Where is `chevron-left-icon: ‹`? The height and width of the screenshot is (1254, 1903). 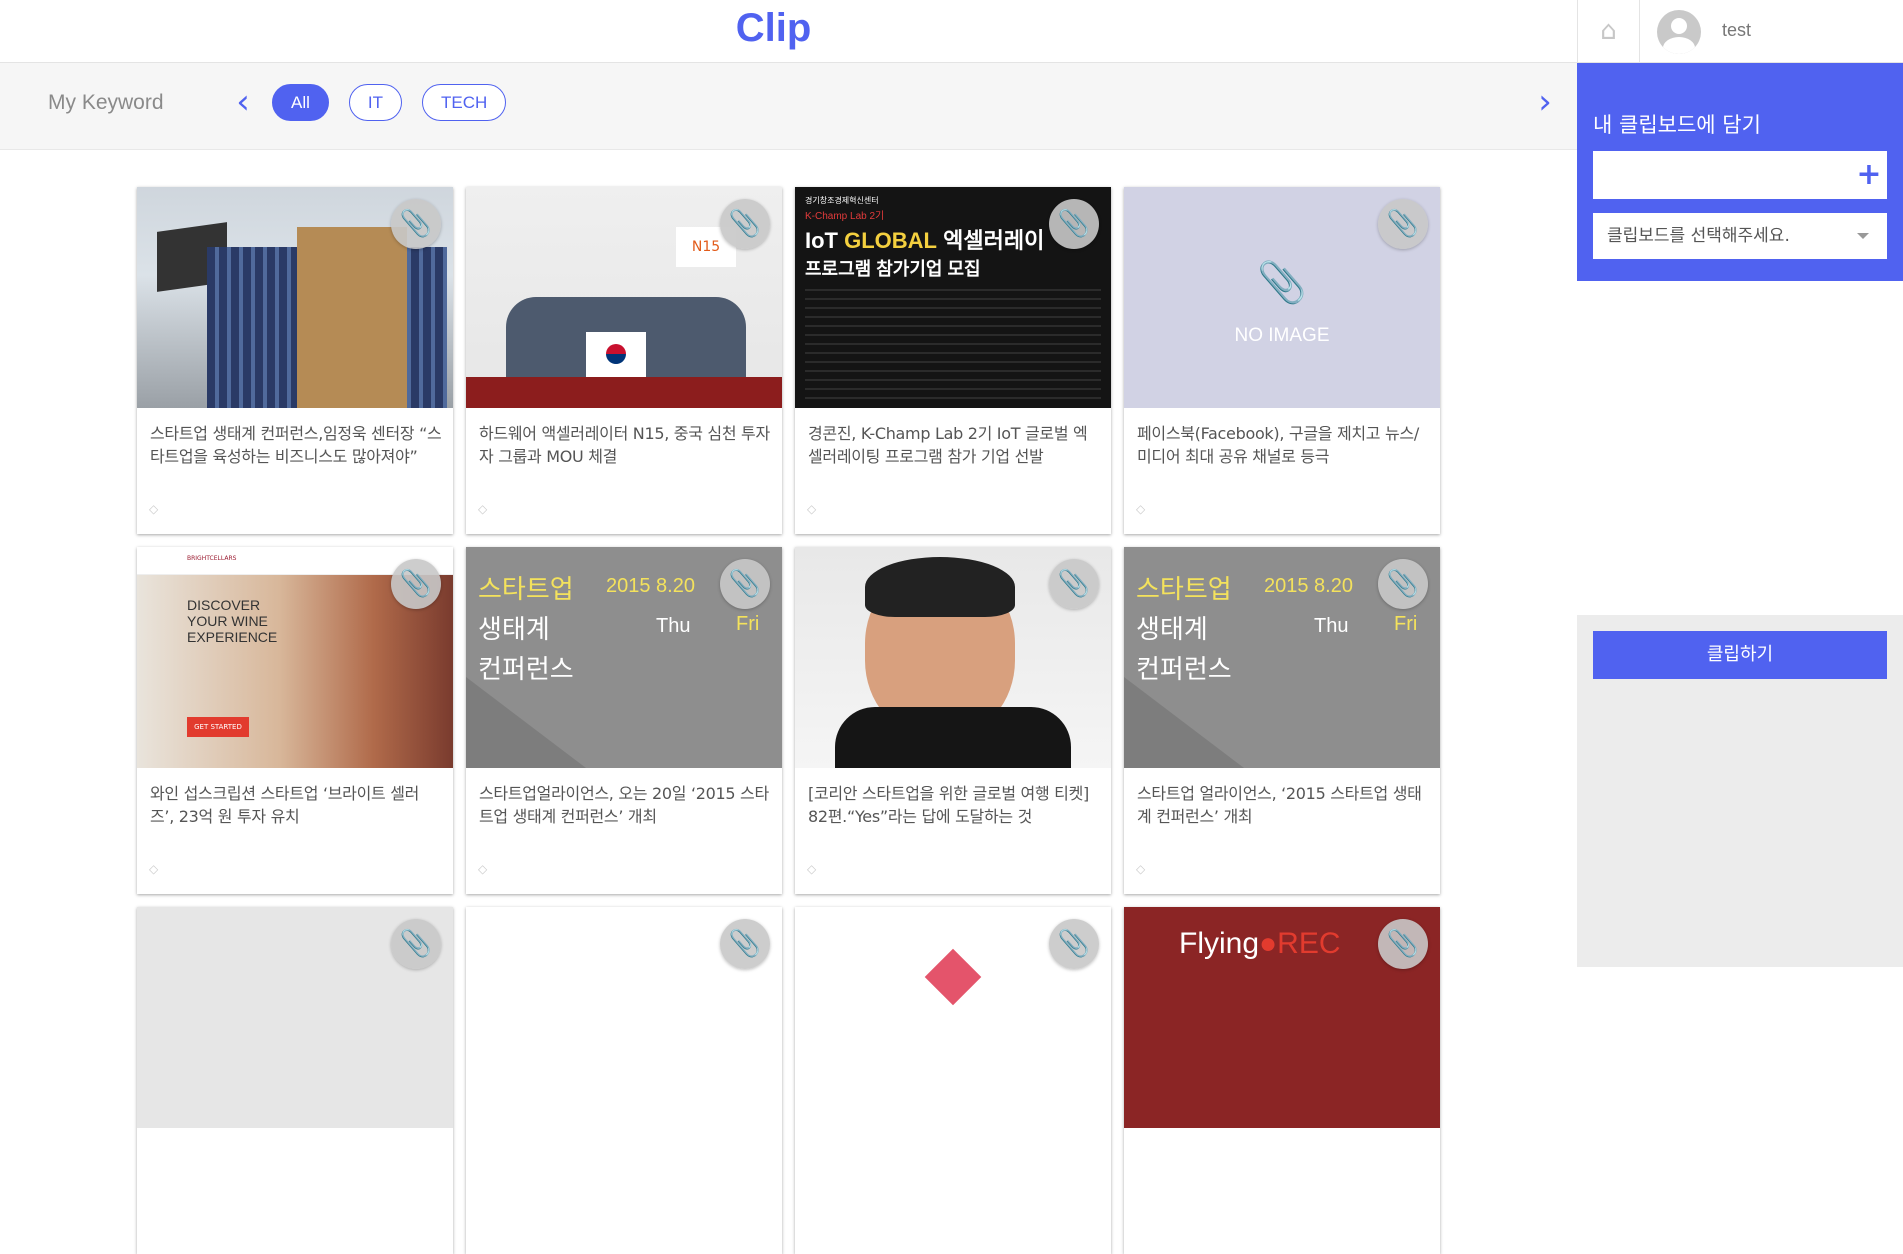
chevron-left-icon: ‹ is located at coordinates (243, 103).